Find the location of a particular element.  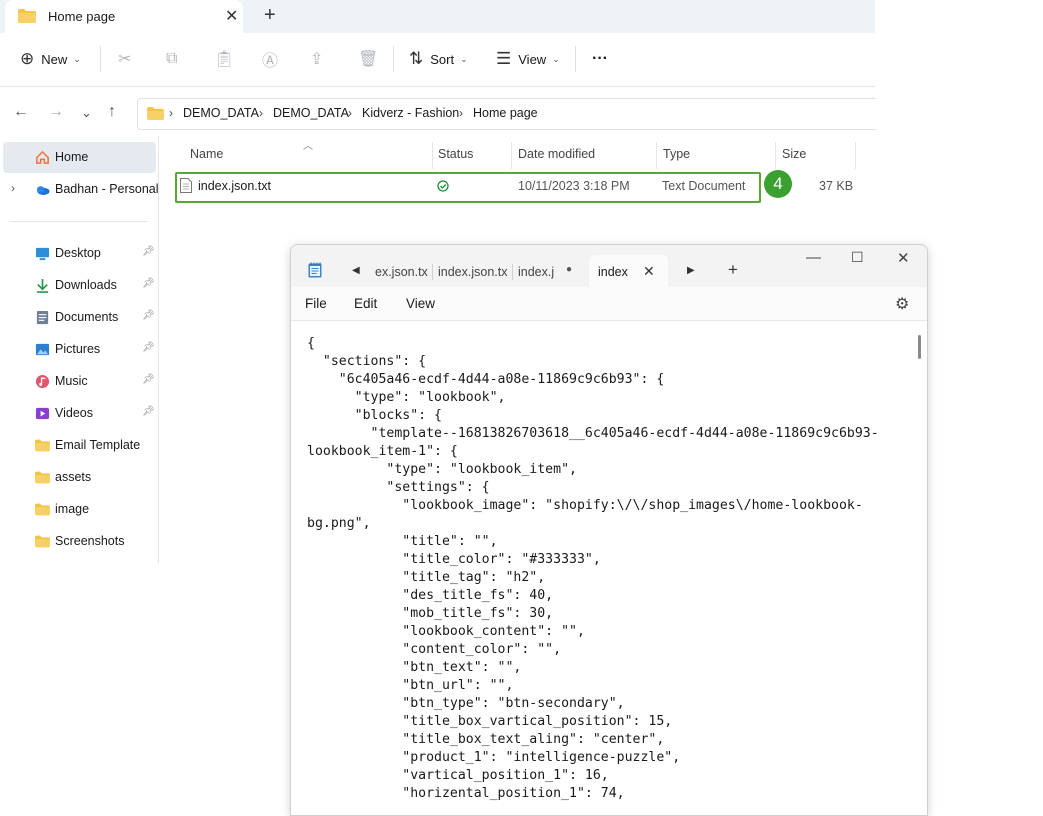

menu-file: File is located at coordinates (316, 303).